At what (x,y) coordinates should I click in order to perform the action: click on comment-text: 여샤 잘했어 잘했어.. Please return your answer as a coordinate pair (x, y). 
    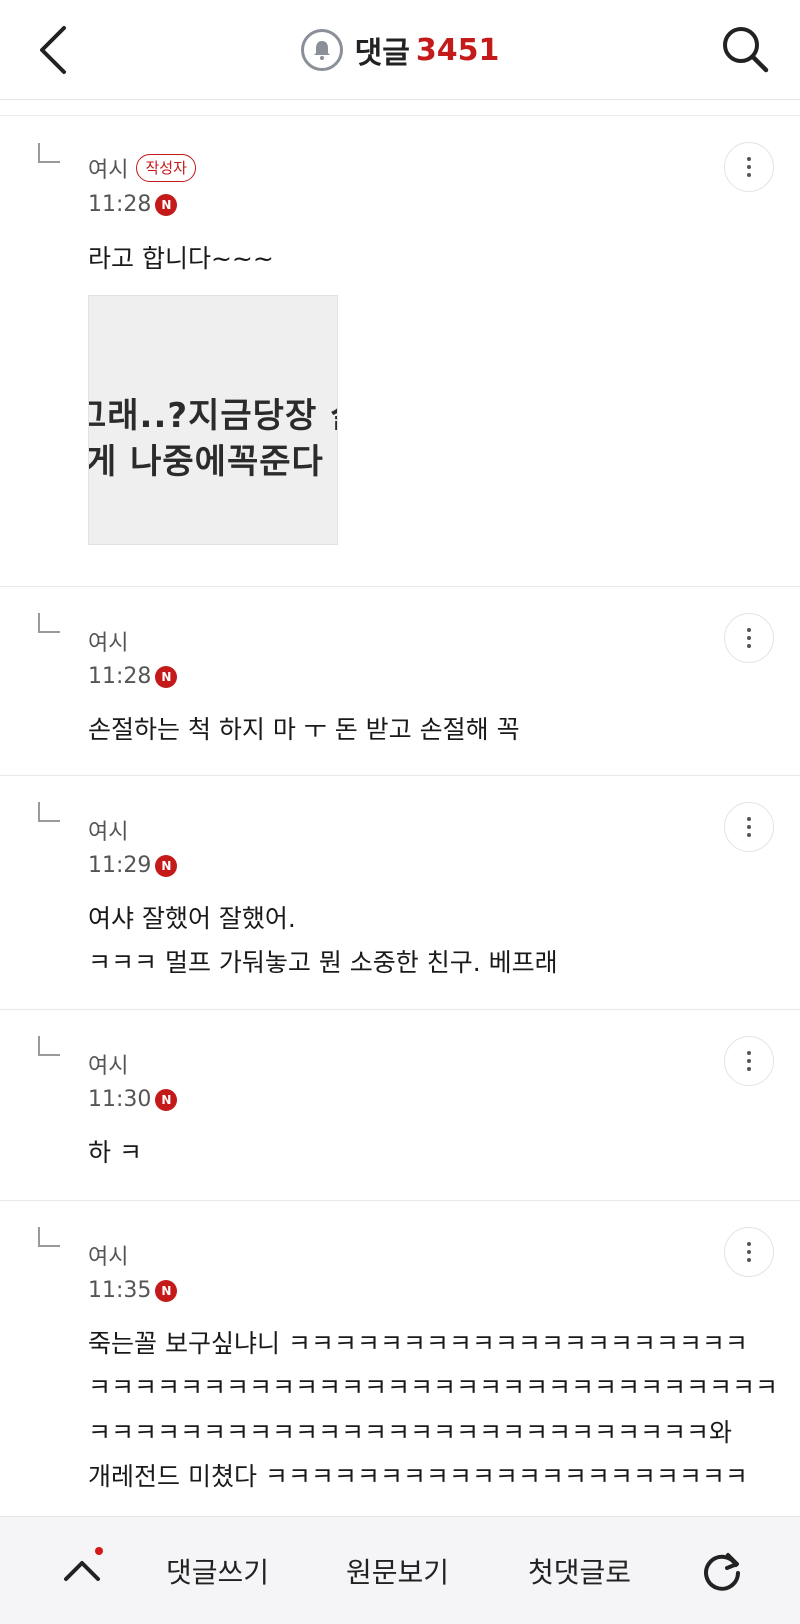
    Looking at the image, I should click on (192, 918).